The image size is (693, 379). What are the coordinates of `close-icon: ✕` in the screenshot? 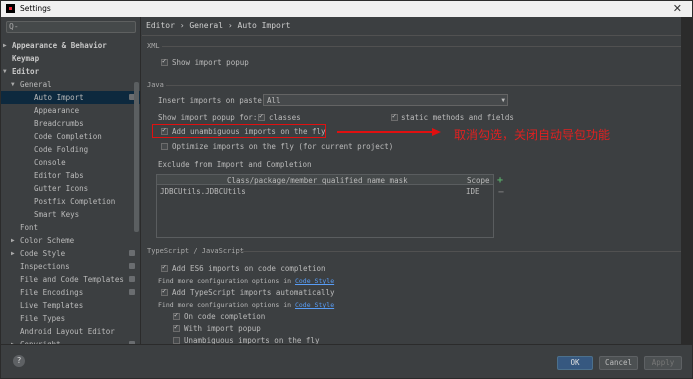 It's located at (677, 8).